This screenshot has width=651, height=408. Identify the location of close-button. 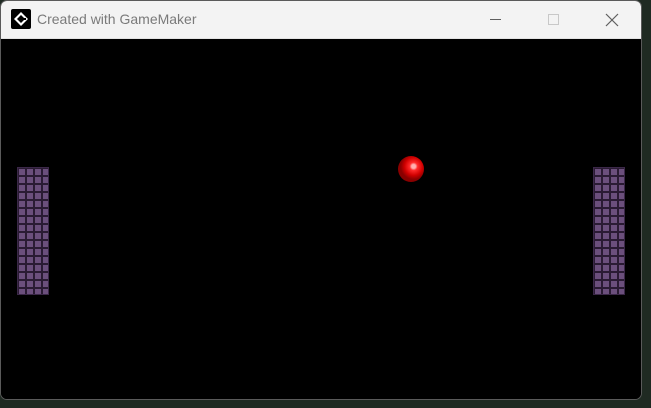
(612, 19).